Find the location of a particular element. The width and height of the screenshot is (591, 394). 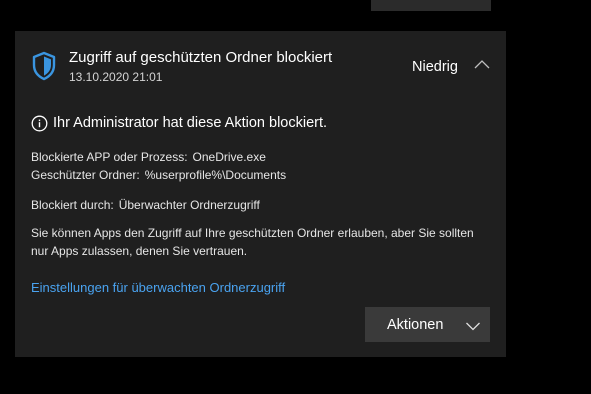

blocked-app-line: Blockierte APP oder Prozess: OneDrive.exe is located at coordinates (148, 157).